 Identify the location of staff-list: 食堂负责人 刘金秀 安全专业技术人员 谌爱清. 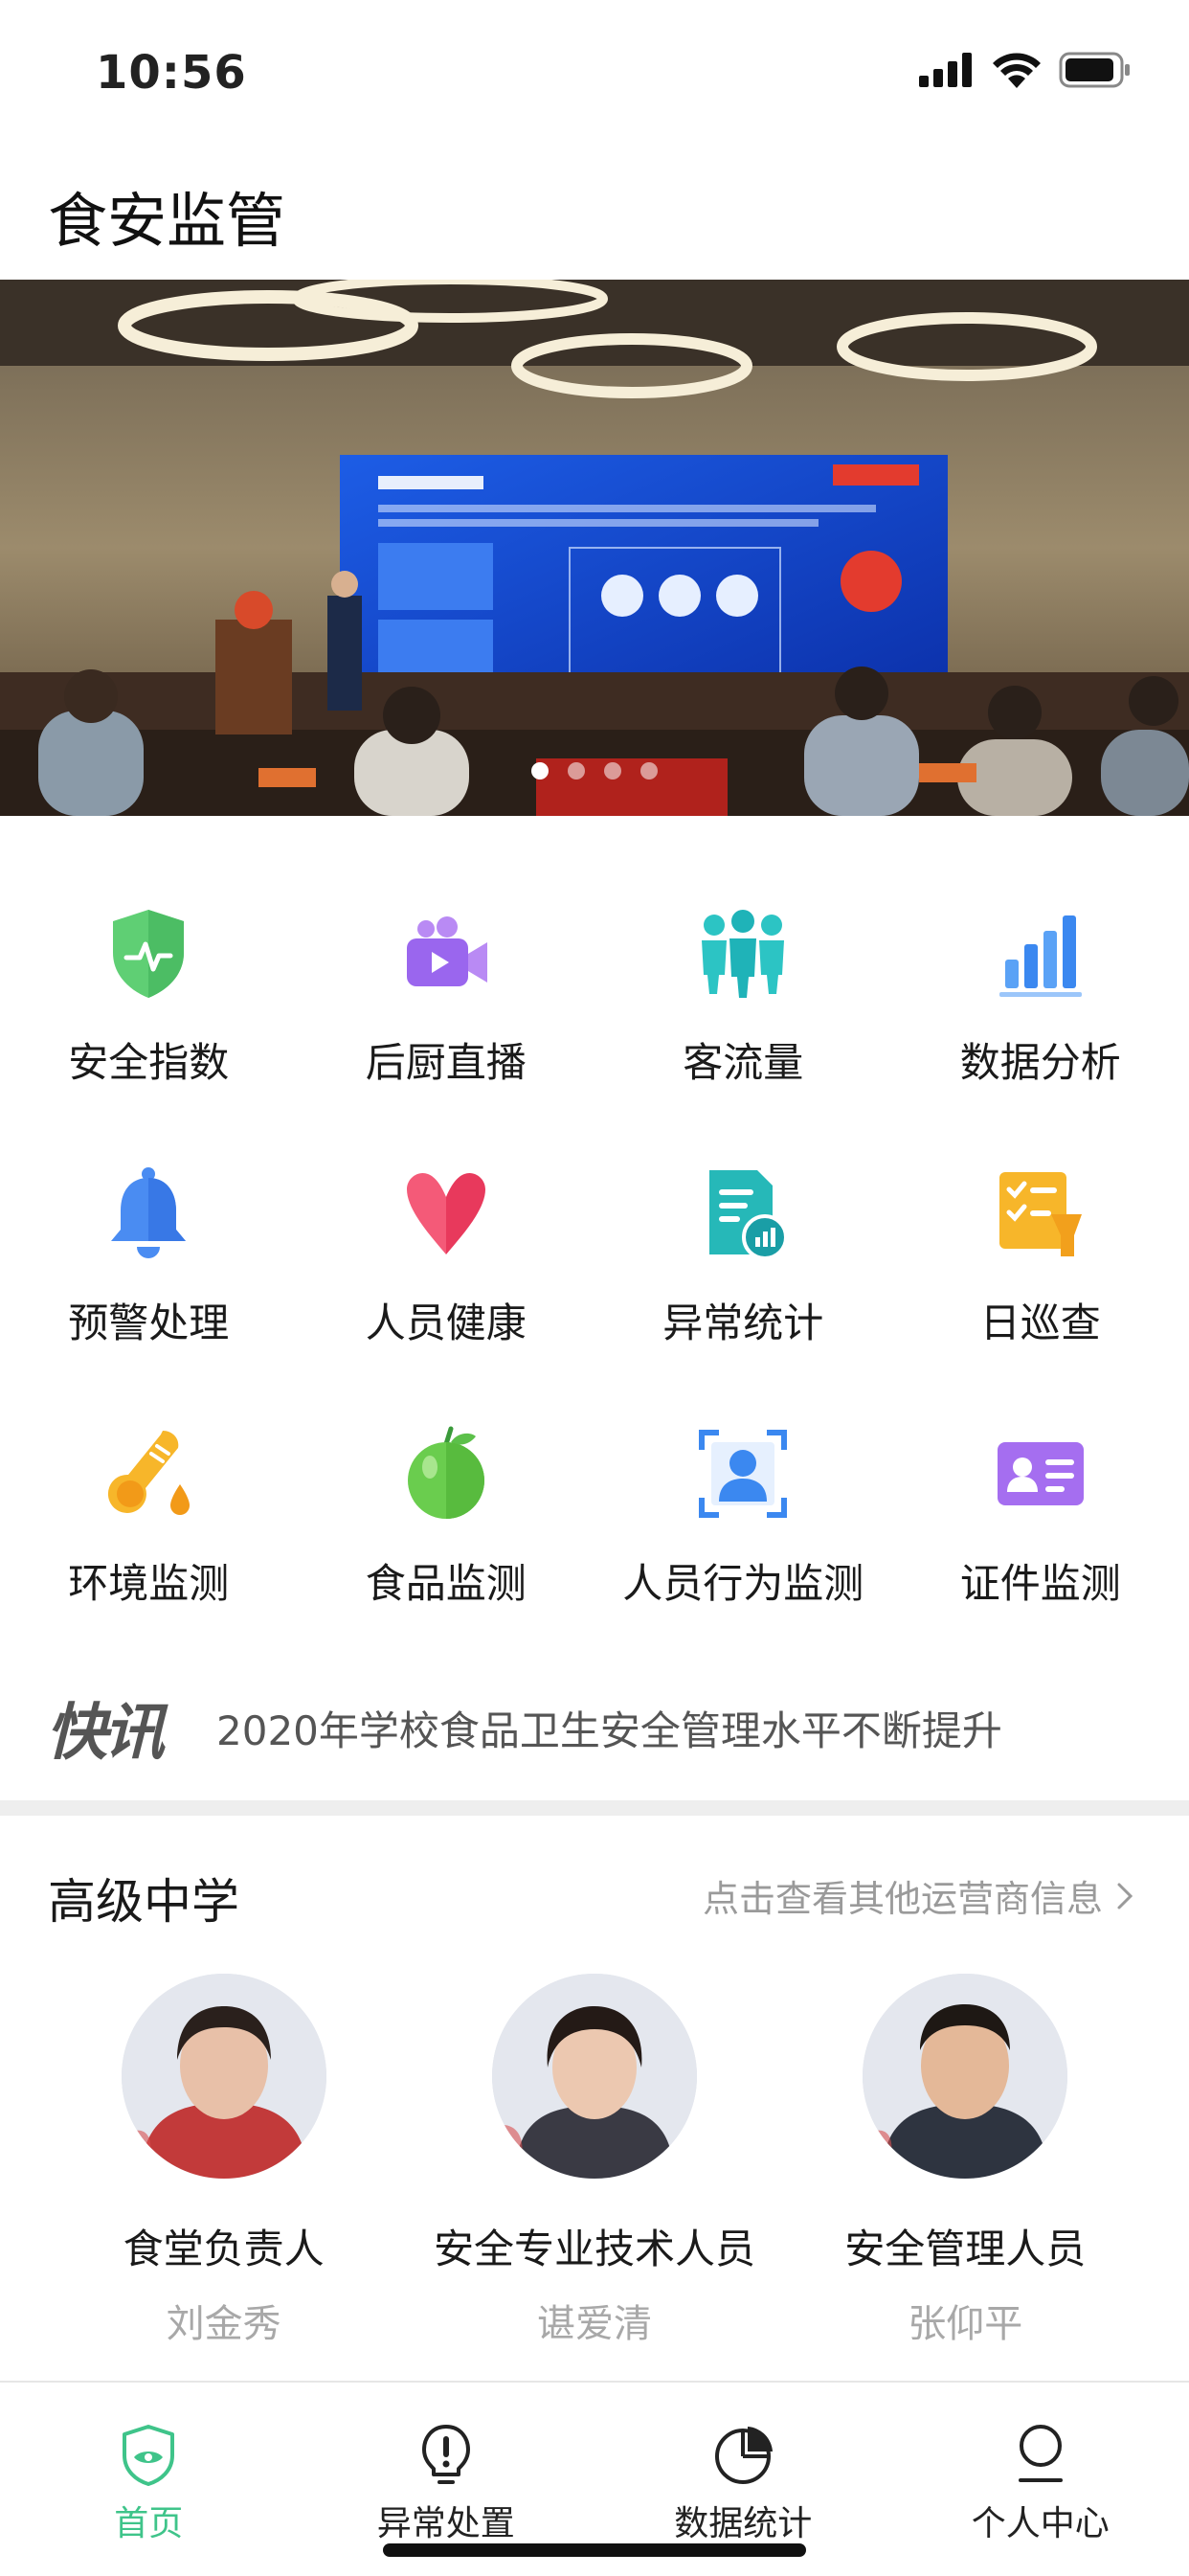
(594, 2161).